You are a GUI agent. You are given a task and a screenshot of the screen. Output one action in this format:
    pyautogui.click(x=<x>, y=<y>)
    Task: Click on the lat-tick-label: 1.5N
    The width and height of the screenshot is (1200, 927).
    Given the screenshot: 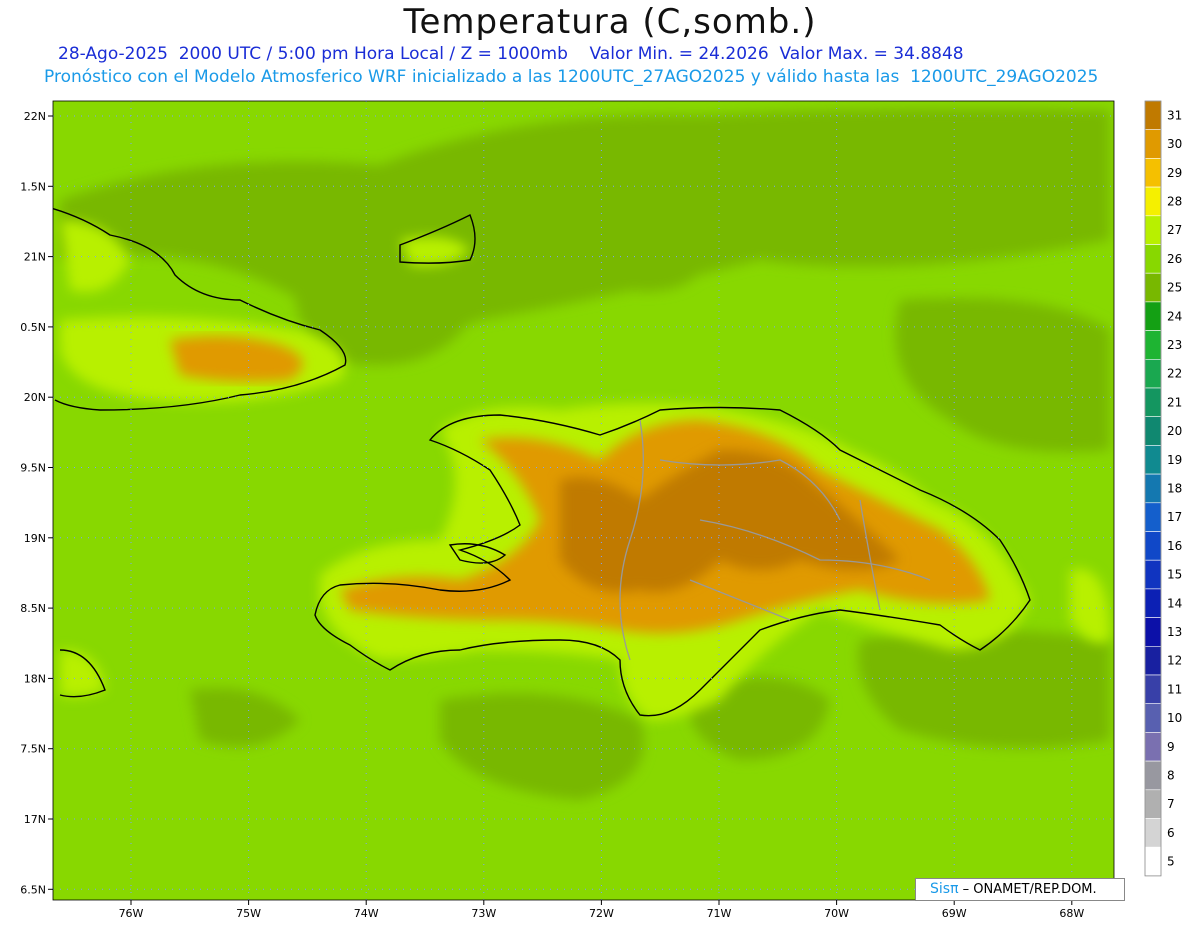 What is the action you would take?
    pyautogui.click(x=33, y=186)
    